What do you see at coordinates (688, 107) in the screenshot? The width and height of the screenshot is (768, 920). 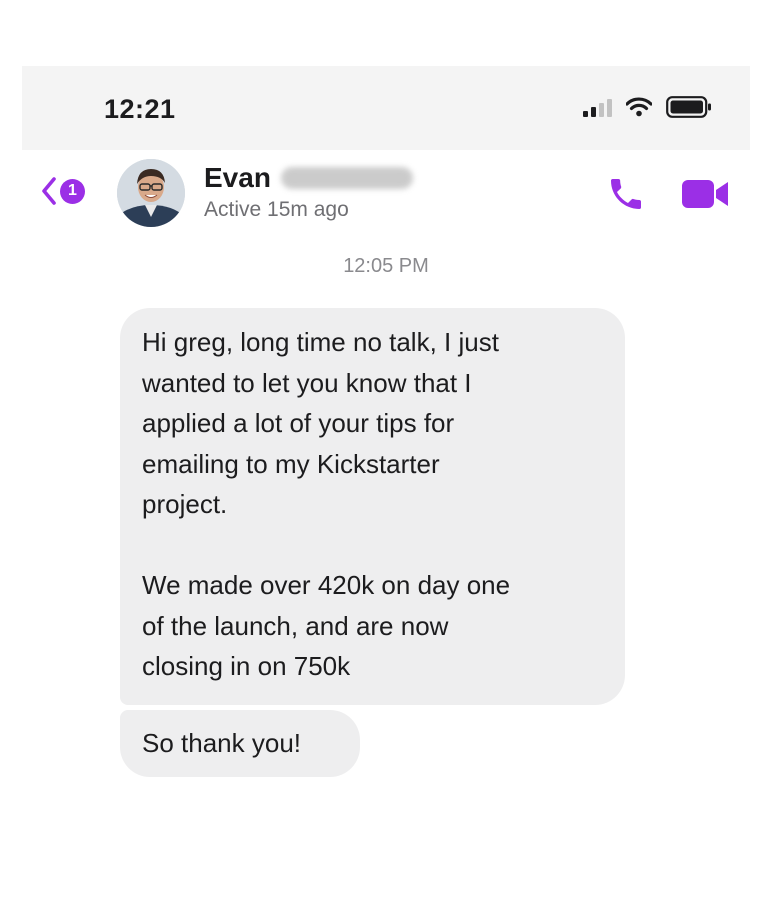 I see `battery-icon` at bounding box center [688, 107].